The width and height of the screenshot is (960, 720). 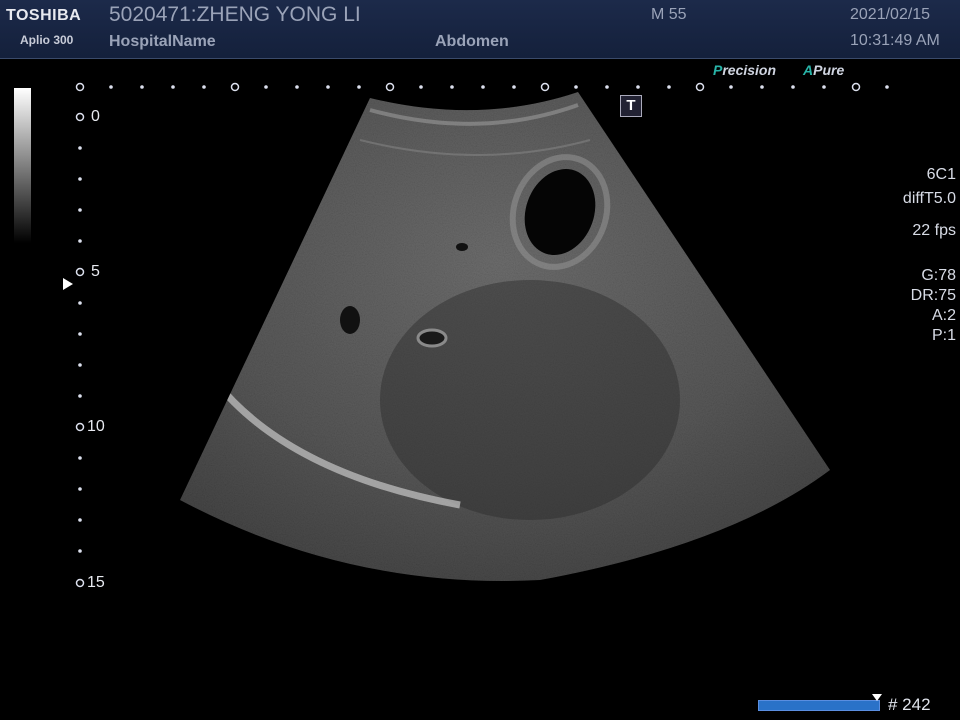 What do you see at coordinates (929, 198) in the screenshot?
I see `preset-label: diffT5.0` at bounding box center [929, 198].